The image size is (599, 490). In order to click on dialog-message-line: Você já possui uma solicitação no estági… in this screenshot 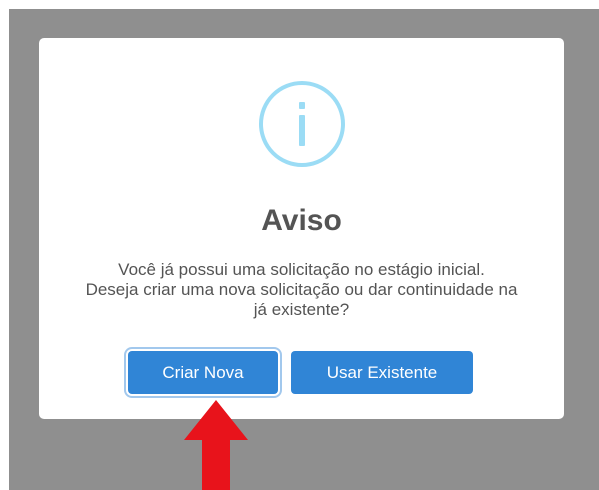, I will do `click(301, 269)`.